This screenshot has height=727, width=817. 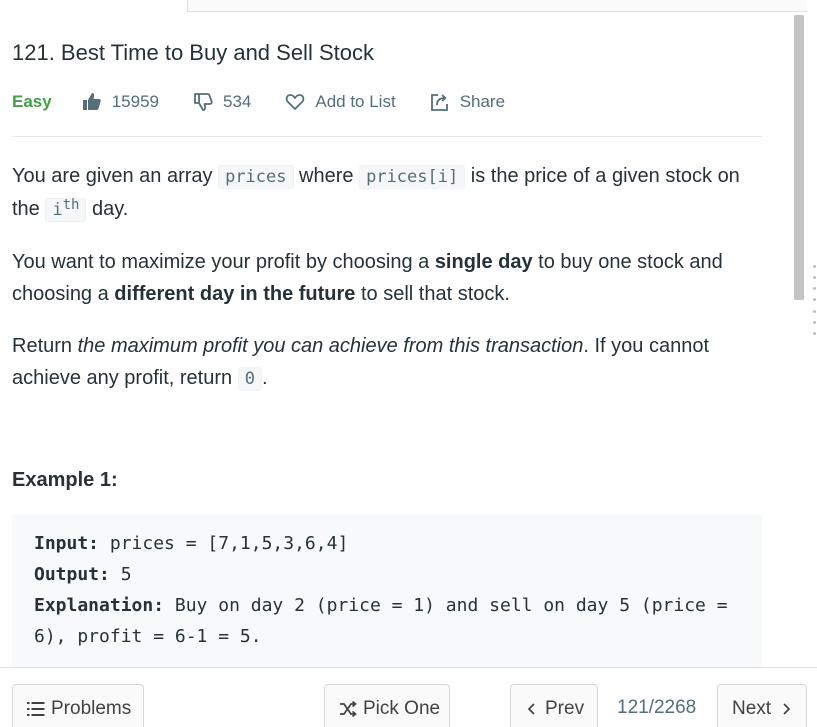 I want to click on label: Explanation:, so click(x=99, y=605).